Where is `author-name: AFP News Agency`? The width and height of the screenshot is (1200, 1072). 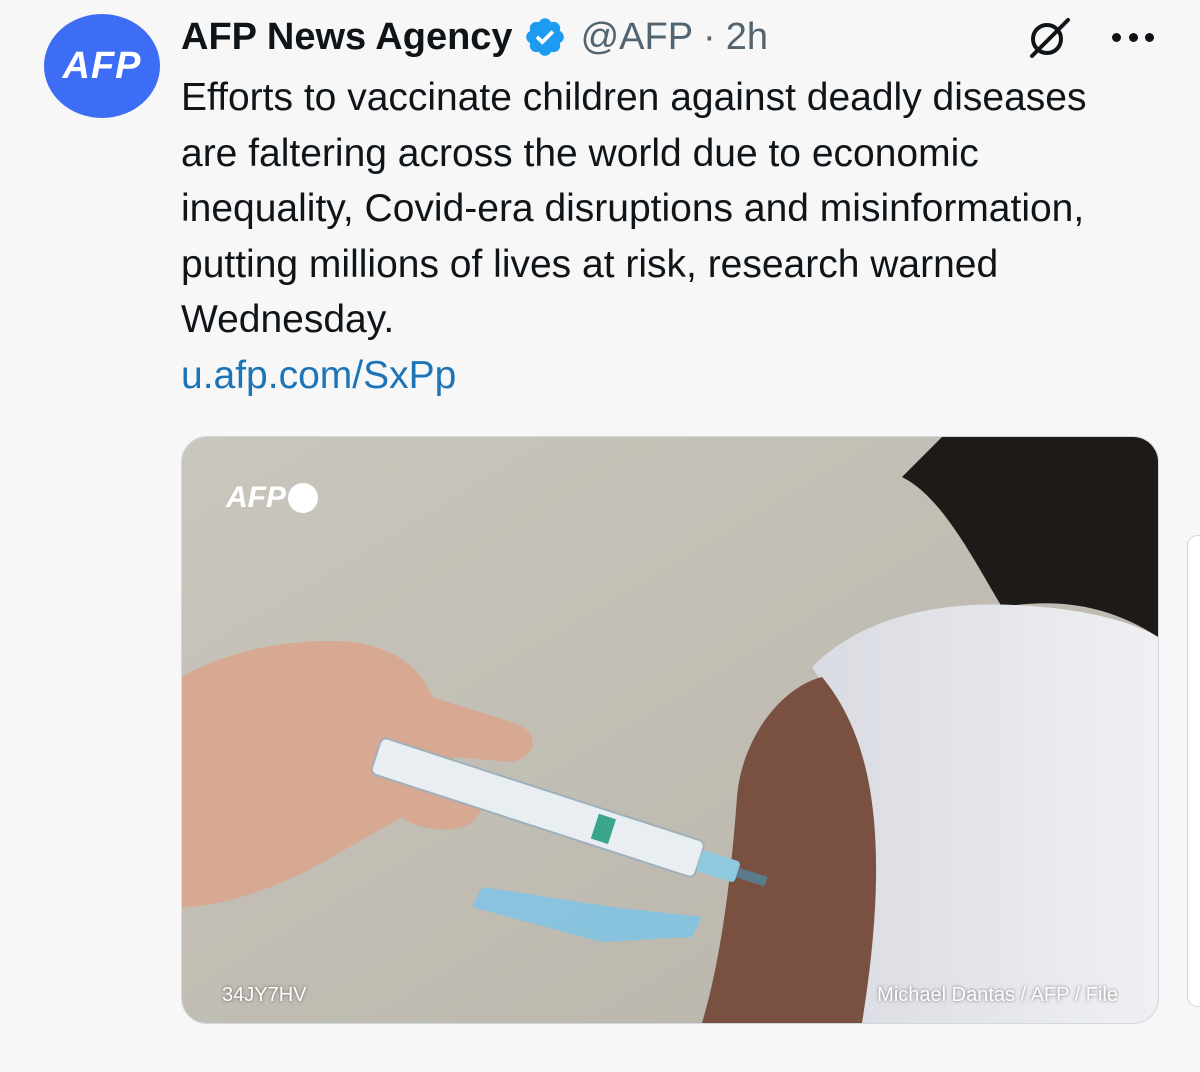 author-name: AFP News Agency is located at coordinates (347, 37).